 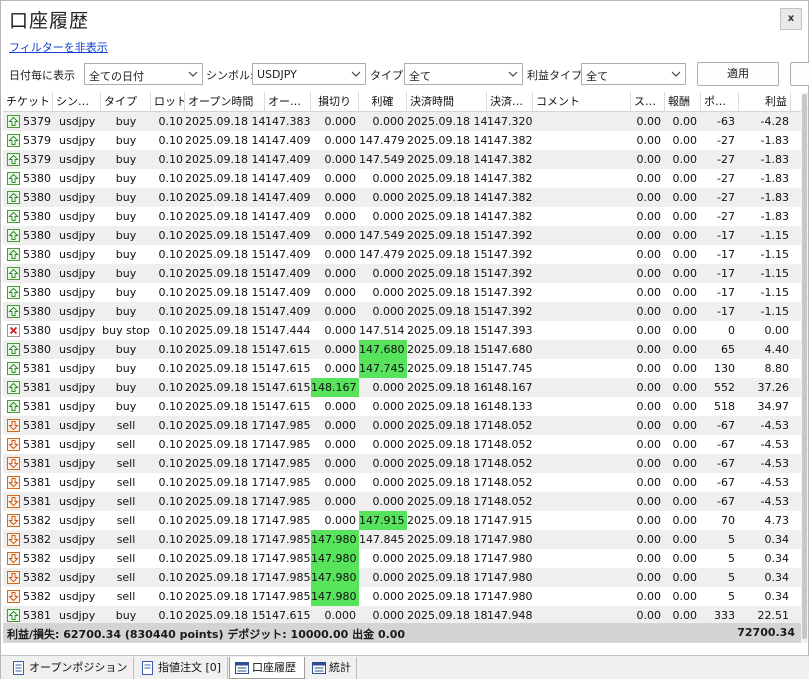 I want to click on apply-button: 適用, so click(x=738, y=74).